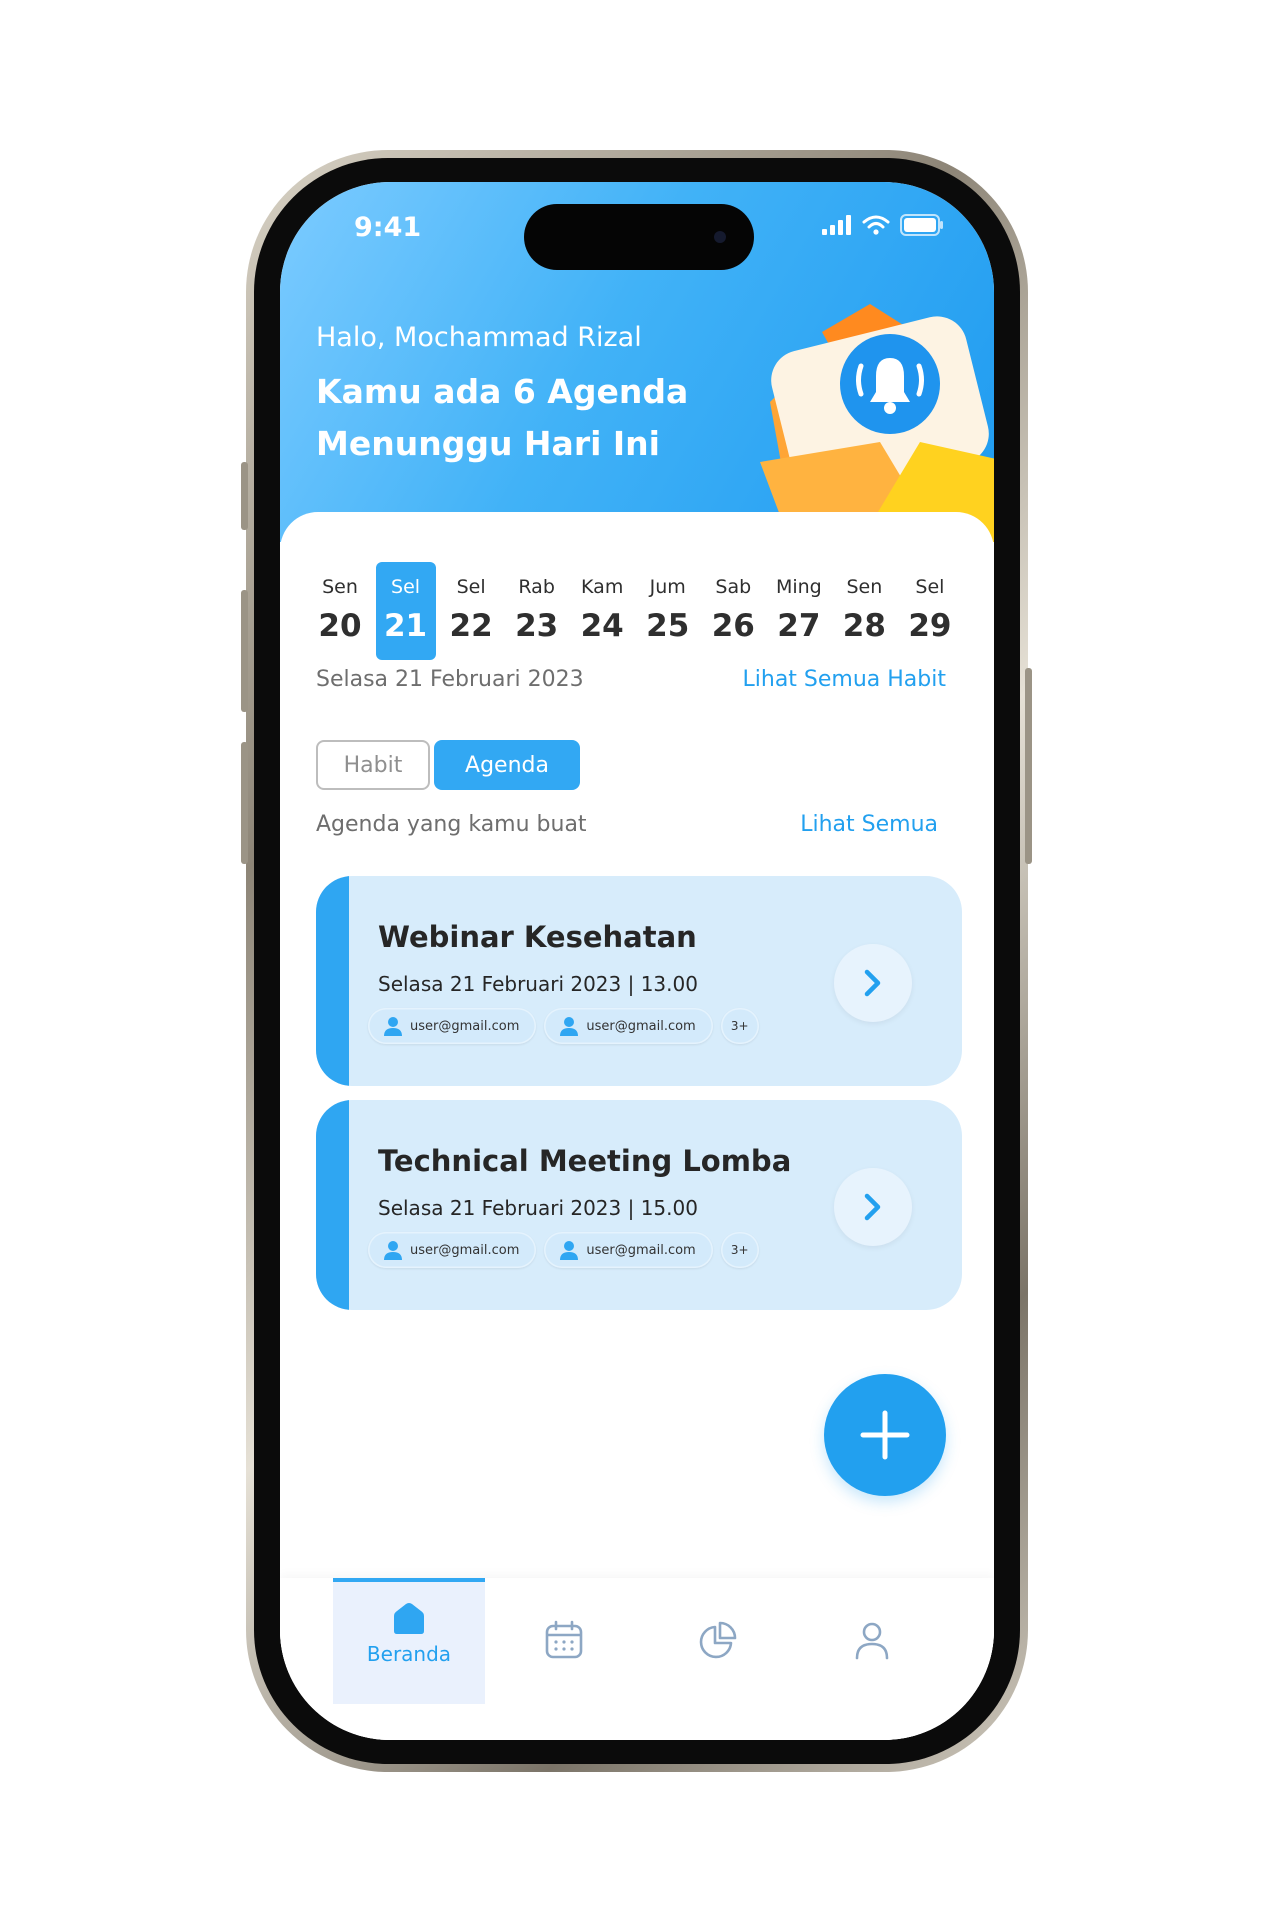 Image resolution: width=1280 pixels, height=1920 pixels. What do you see at coordinates (479, 337) in the screenshot?
I see `greeting-text: Halo, Mochammad Rizal` at bounding box center [479, 337].